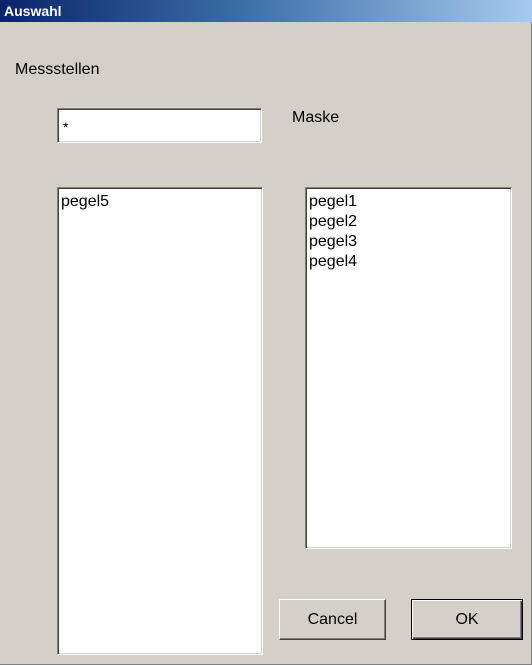 The width and height of the screenshot is (532, 665). Describe the element at coordinates (332, 619) in the screenshot. I see `cancel-button: Cancel` at that location.